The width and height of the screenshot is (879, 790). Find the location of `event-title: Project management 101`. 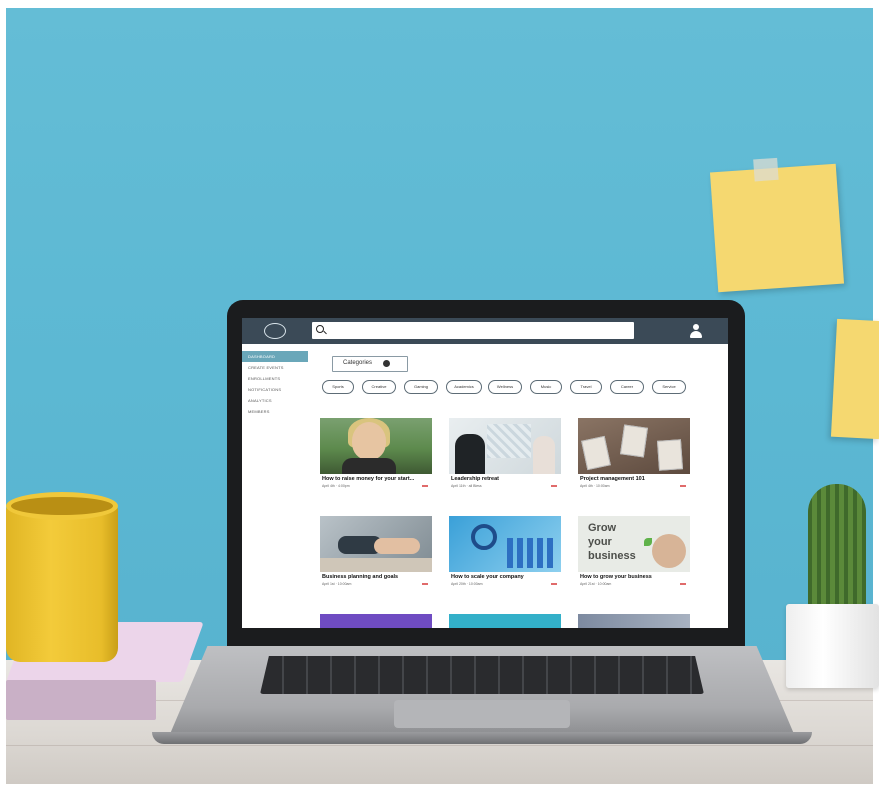

event-title: Project management 101 is located at coordinates (612, 479).